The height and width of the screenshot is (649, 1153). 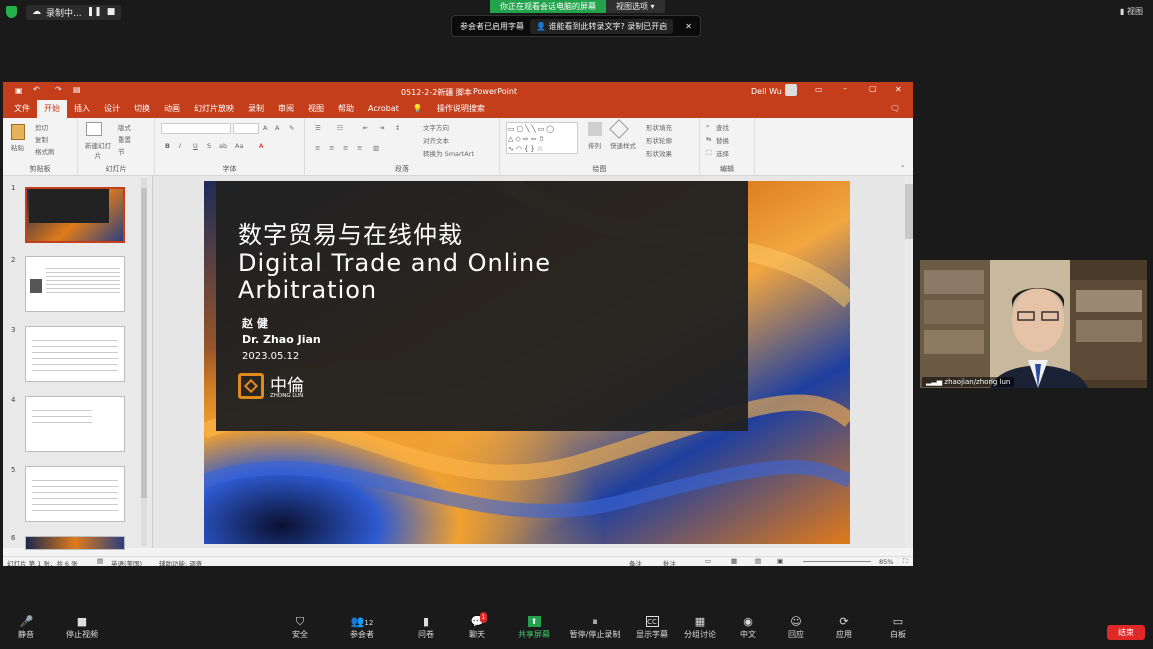 What do you see at coordinates (542, 138) in the screenshot?
I see `shapes-gallery: ▭▢╲╲▭◯ △◇⇨⇦⇧ ∿◠{}☆` at bounding box center [542, 138].